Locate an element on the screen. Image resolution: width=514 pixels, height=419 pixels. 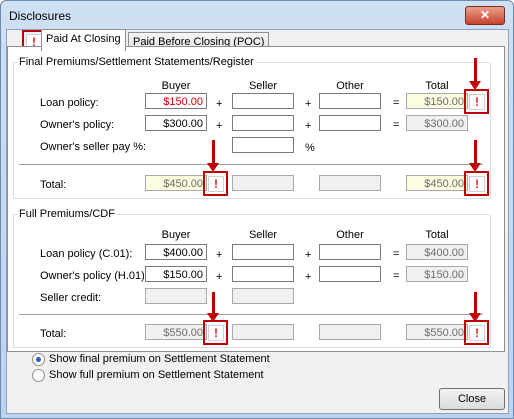
owner-policy-label: Owner's policy: is located at coordinates (77, 125).